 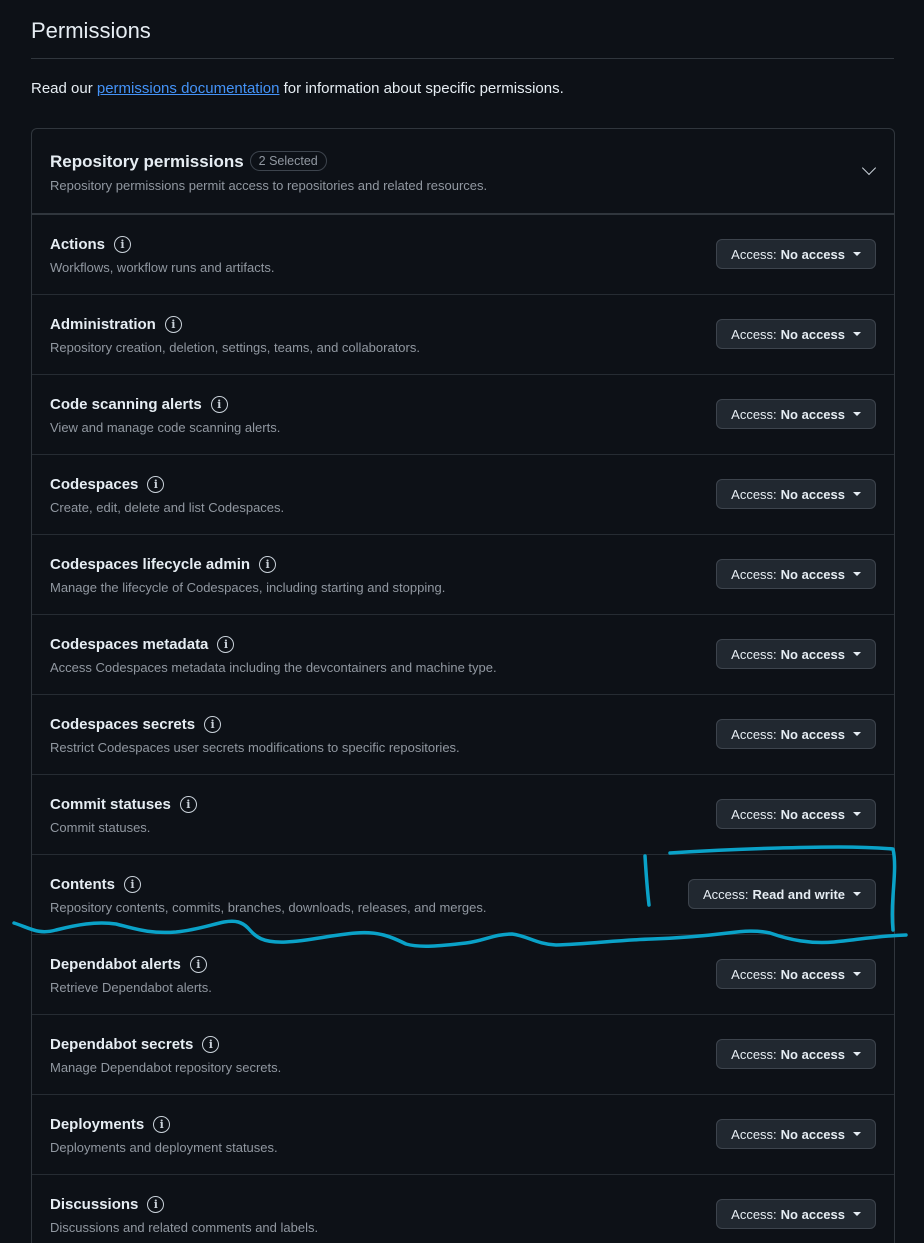 I want to click on permission-name: Actions i, so click(x=91, y=244).